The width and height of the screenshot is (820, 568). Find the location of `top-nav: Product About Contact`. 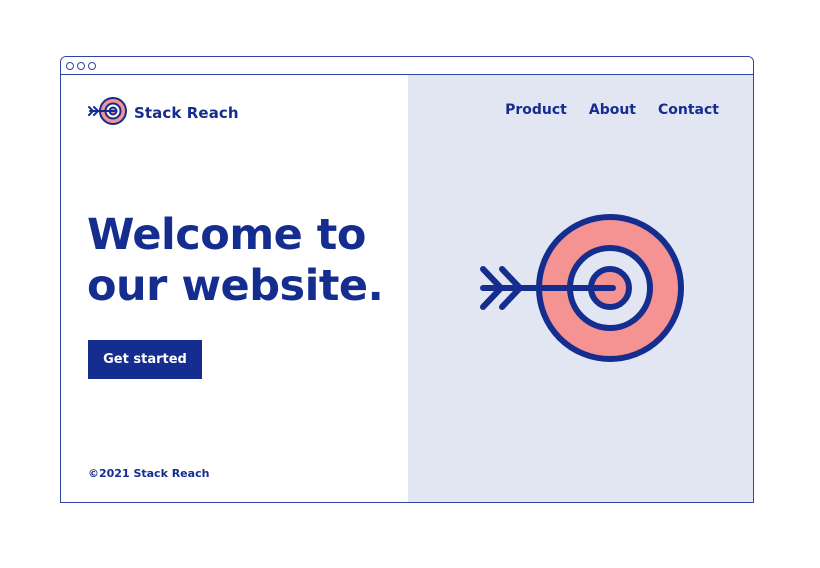

top-nav: Product About Contact is located at coordinates (612, 110).